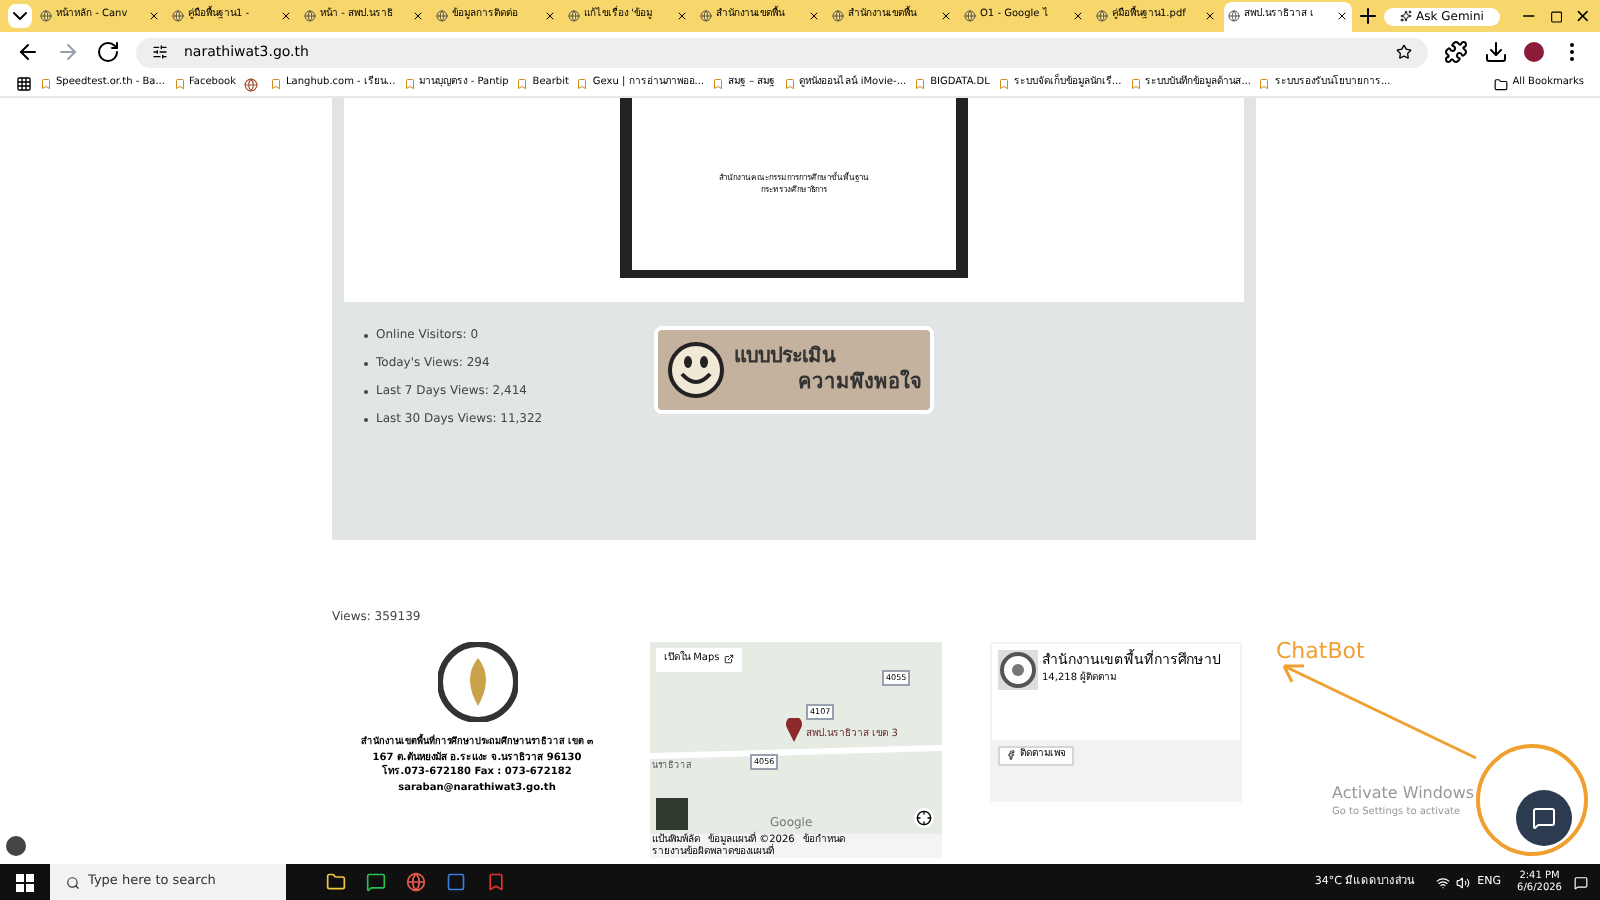 This screenshot has width=1600, height=900. What do you see at coordinates (1462, 882) in the screenshot?
I see `volume-icon` at bounding box center [1462, 882].